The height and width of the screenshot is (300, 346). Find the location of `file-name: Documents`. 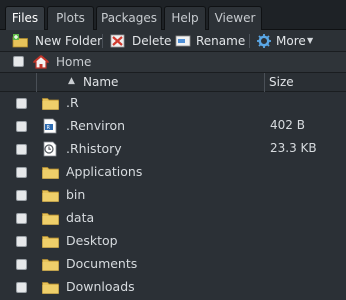

file-name: Documents is located at coordinates (101, 263).